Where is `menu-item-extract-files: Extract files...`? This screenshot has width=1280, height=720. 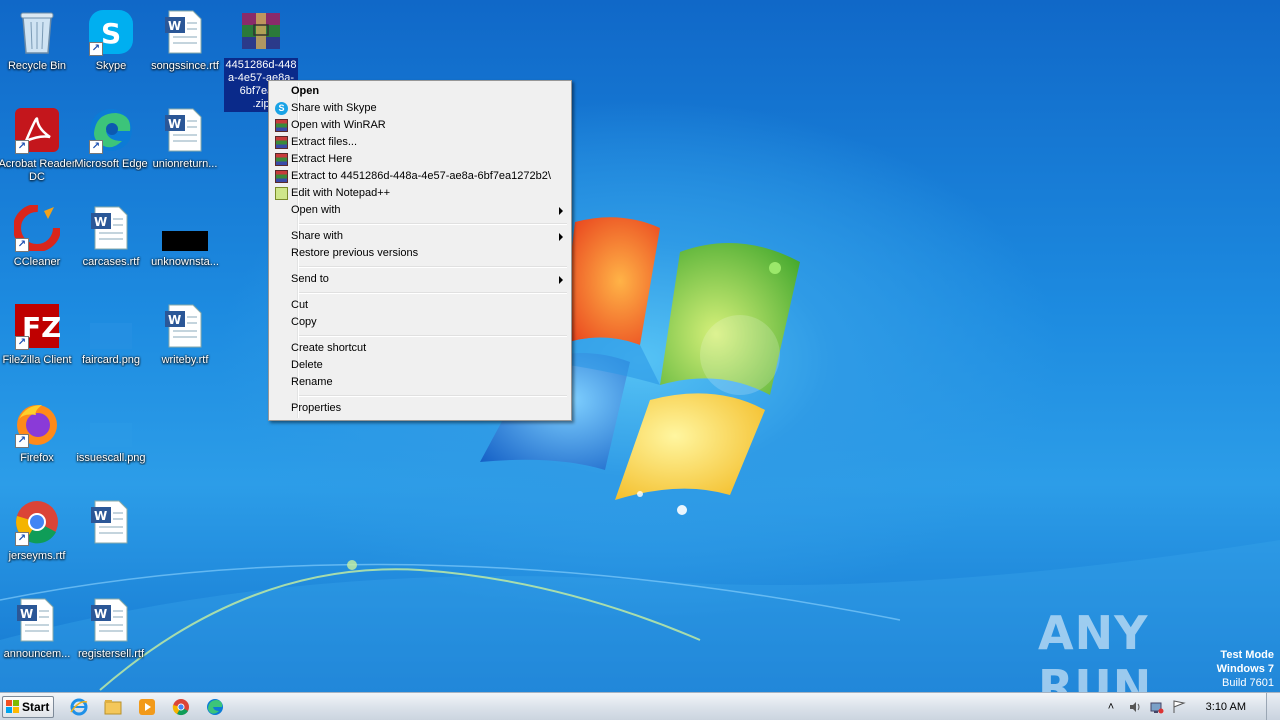 menu-item-extract-files: Extract files... is located at coordinates (420, 142).